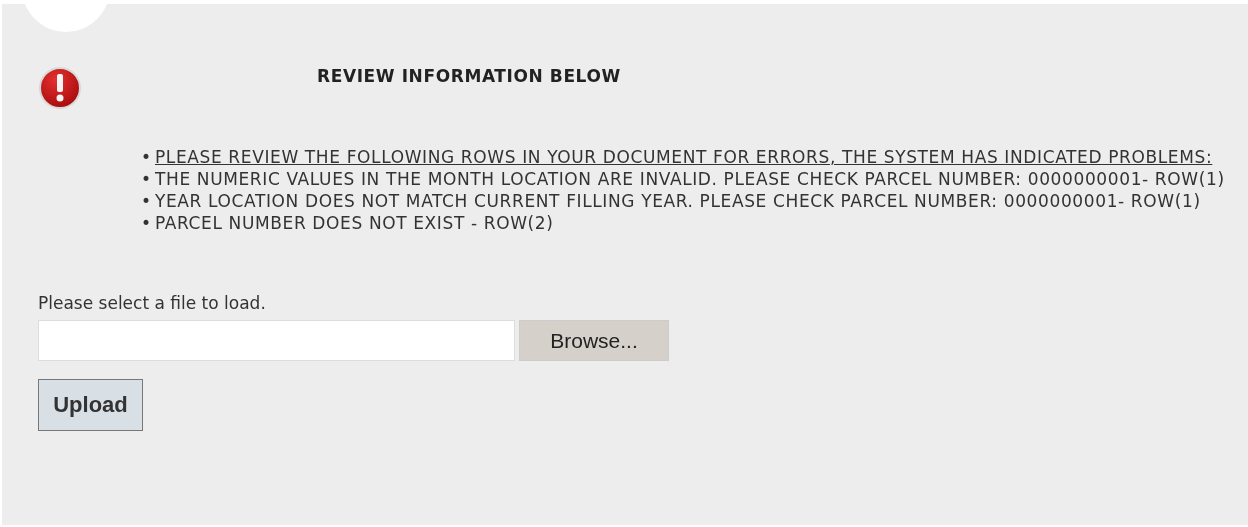  I want to click on error-message: PARCEL NUMBER DOES NOT EXIST - ROW(2), so click(354, 223).